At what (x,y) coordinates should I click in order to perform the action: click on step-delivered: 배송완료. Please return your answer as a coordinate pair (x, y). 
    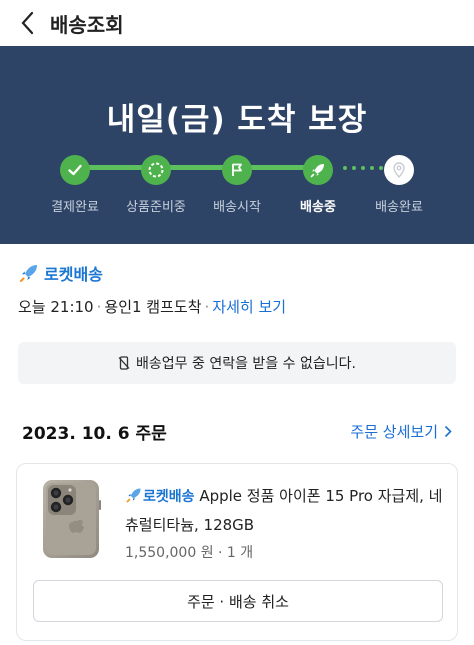
    Looking at the image, I should click on (399, 185).